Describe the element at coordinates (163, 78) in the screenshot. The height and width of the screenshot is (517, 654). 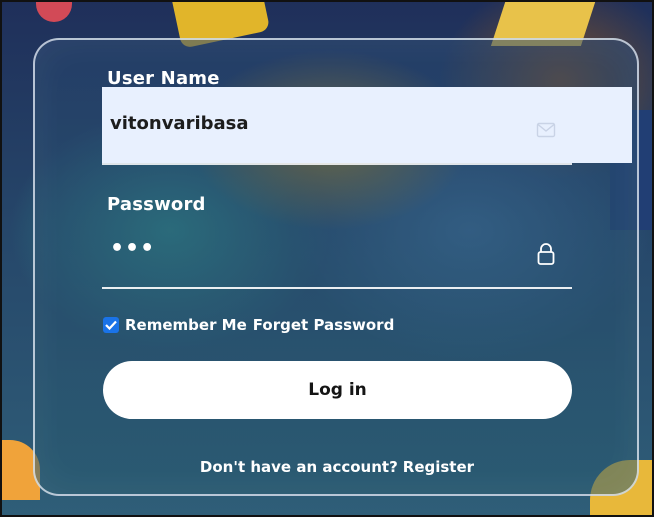
I see `username-label: User Name` at that location.